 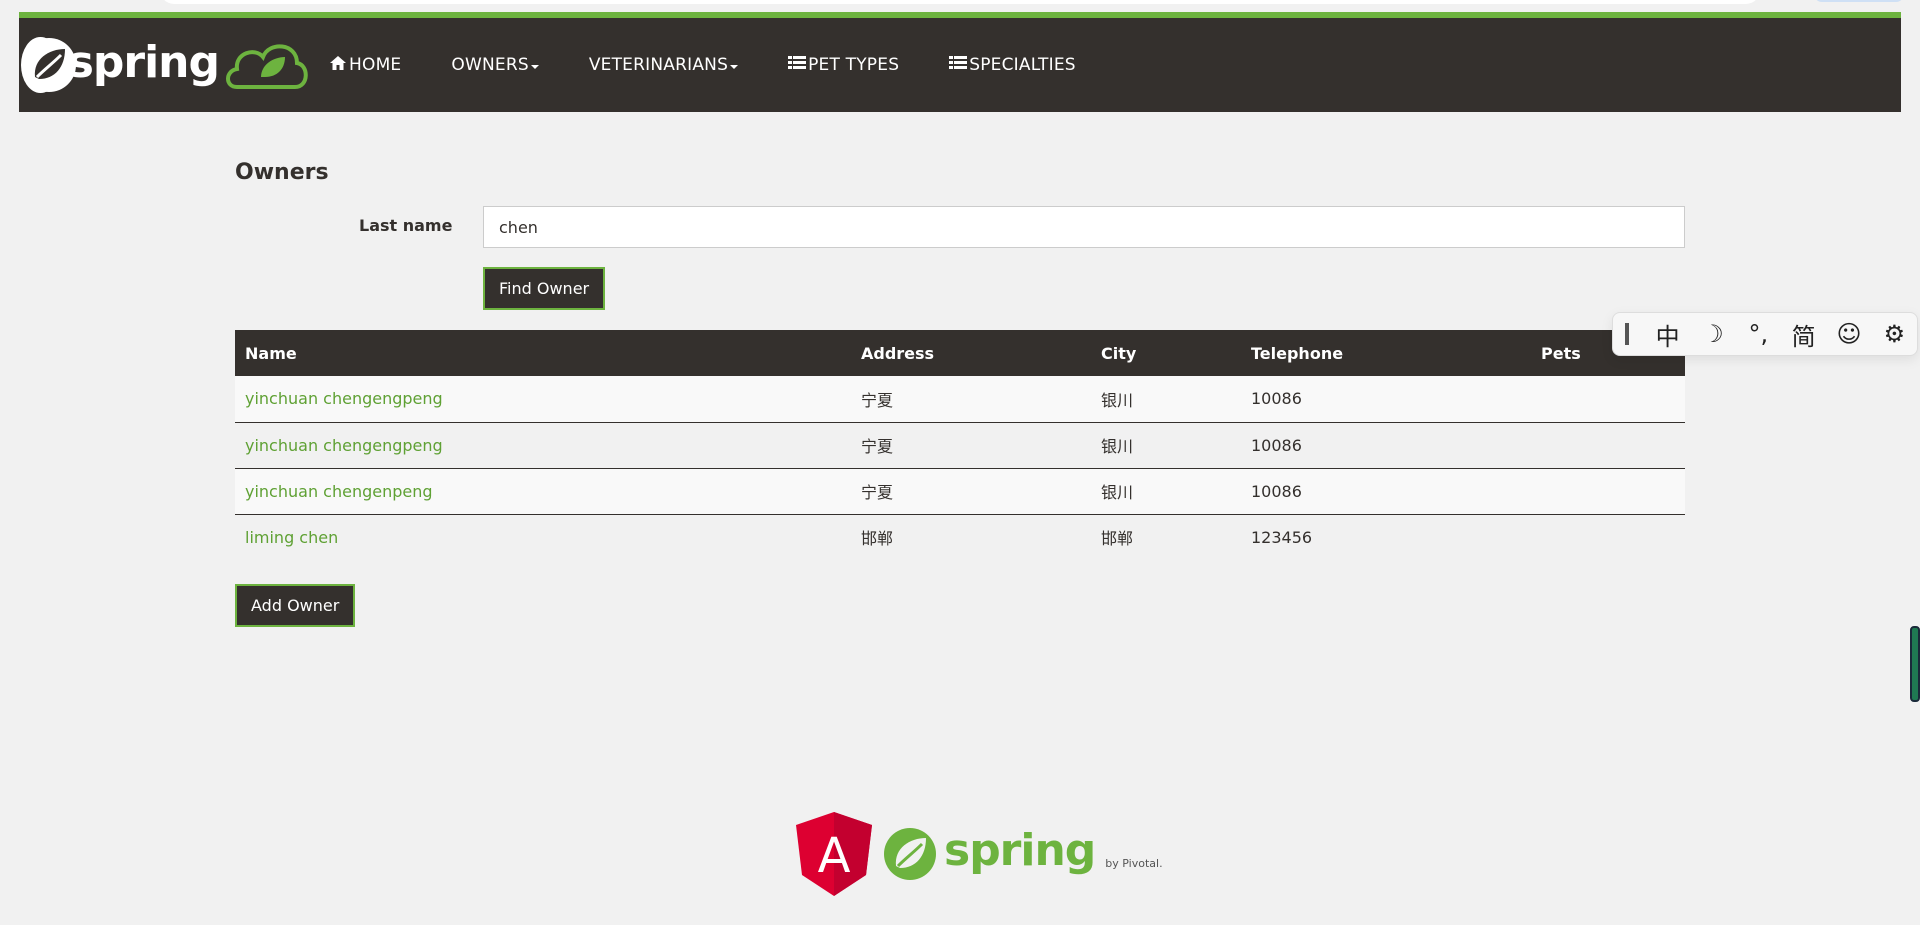 What do you see at coordinates (291, 537) in the screenshot?
I see `owner-link: liming chen` at bounding box center [291, 537].